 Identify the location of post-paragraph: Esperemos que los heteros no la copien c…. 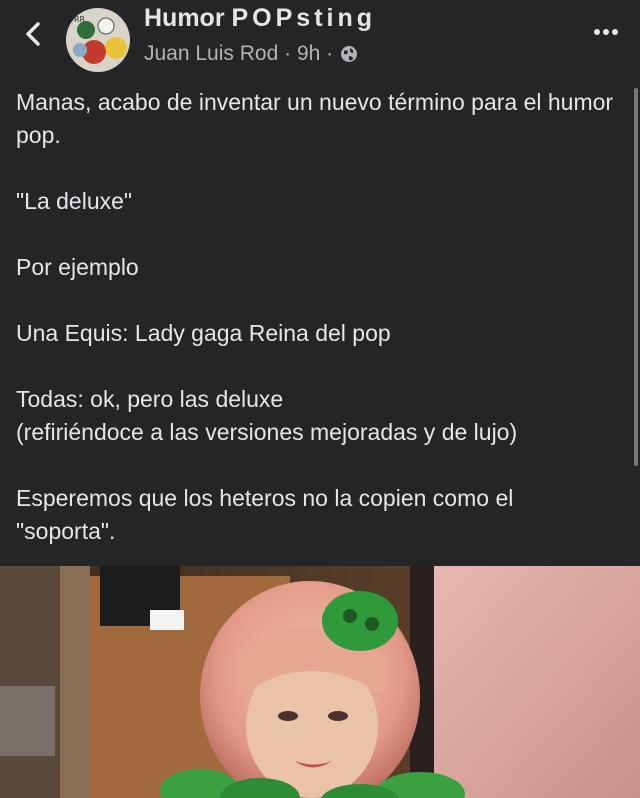
(265, 514).